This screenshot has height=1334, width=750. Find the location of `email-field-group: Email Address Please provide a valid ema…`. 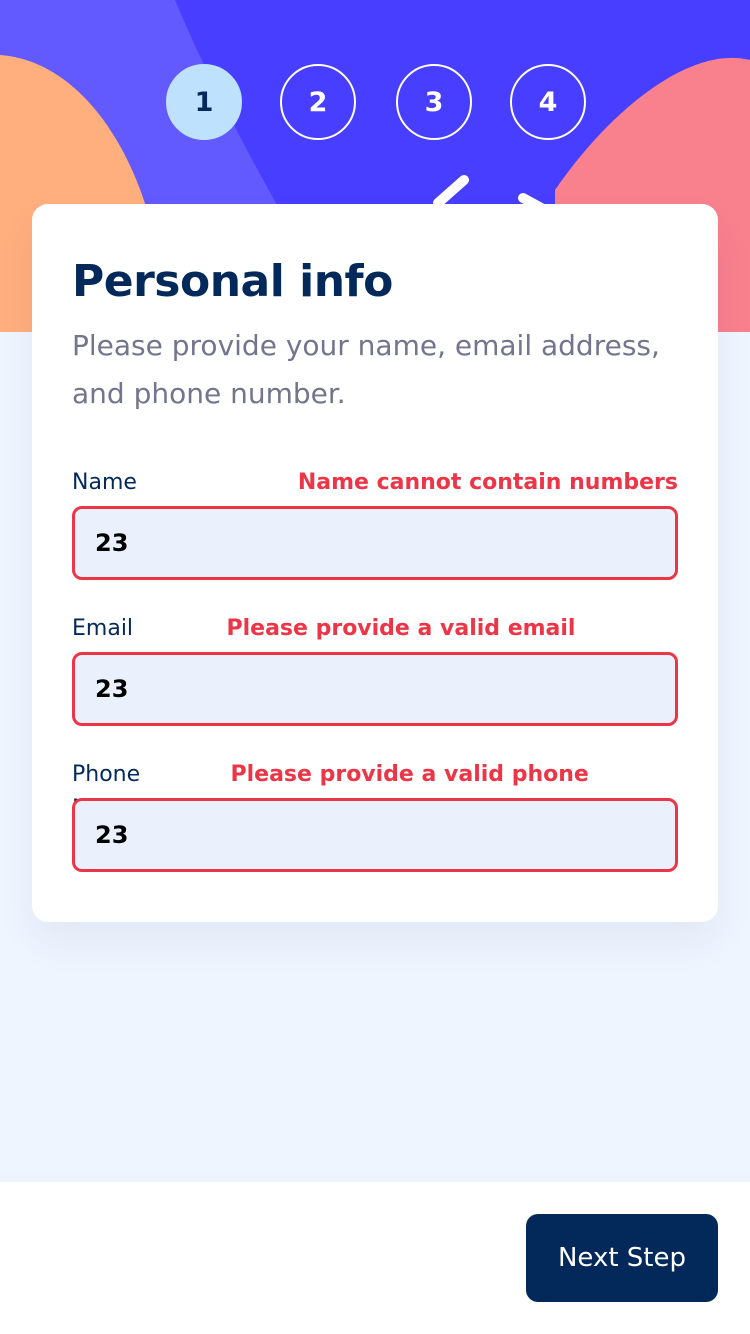

email-field-group: Email Address Please provide a valid ema… is located at coordinates (375, 669).